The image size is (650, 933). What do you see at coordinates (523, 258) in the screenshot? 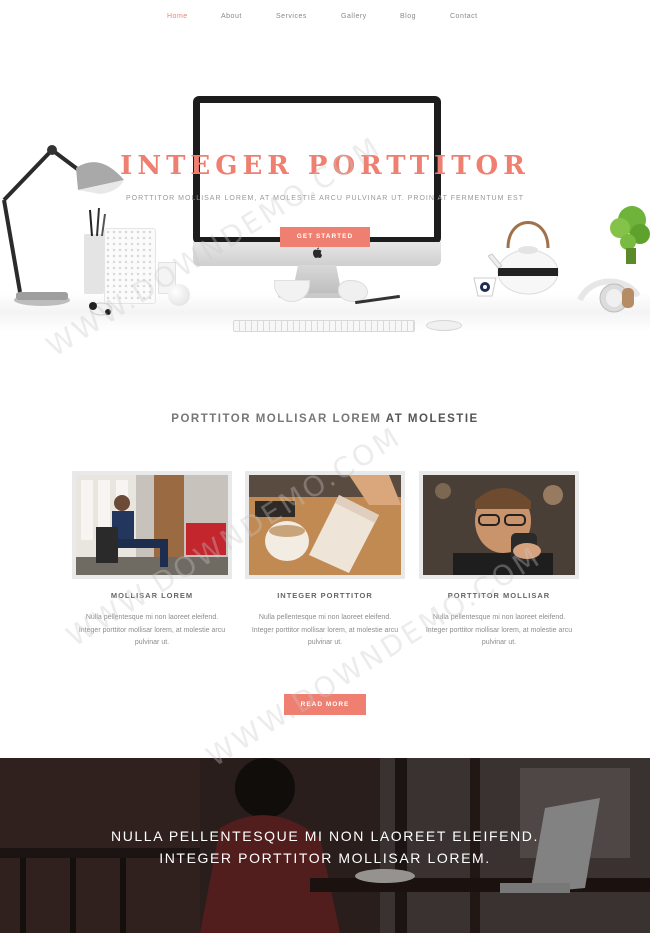
I see `teapot-image` at bounding box center [523, 258].